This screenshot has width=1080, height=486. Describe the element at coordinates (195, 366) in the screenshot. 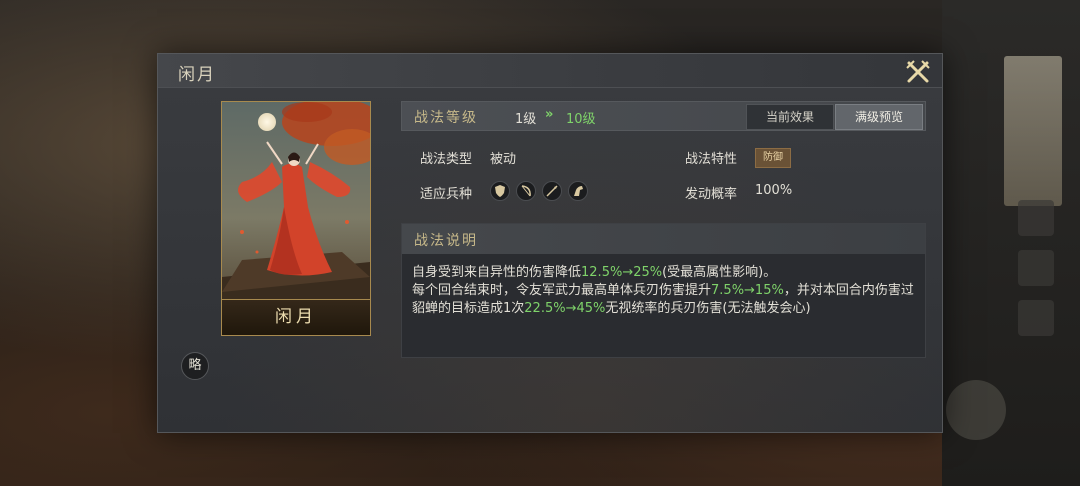

I see `strategy-button: 略` at that location.